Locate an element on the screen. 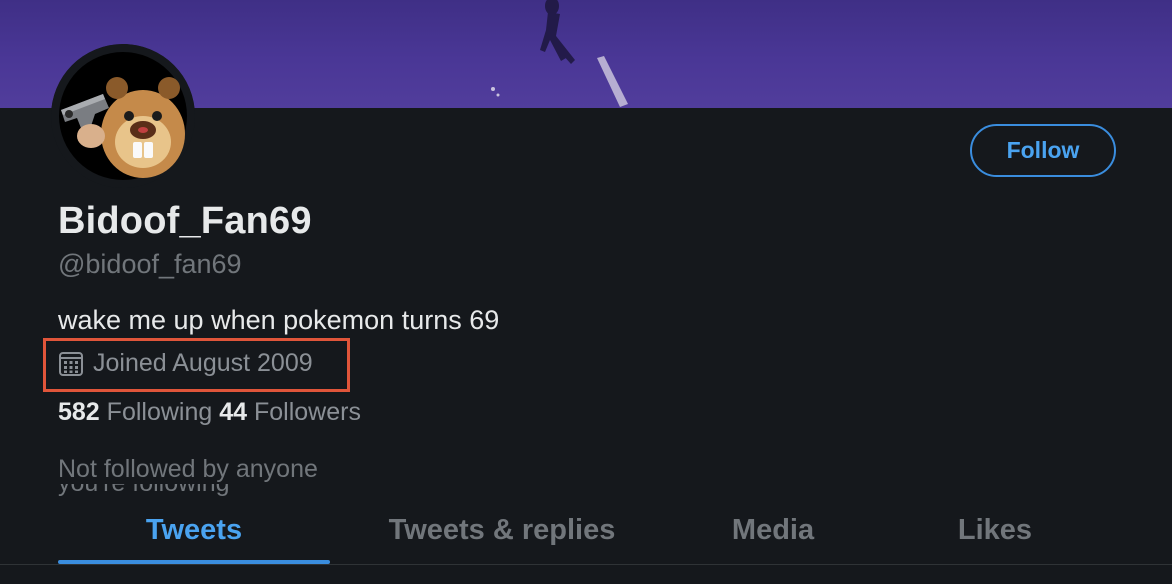  tab-media: Media is located at coordinates (773, 530).